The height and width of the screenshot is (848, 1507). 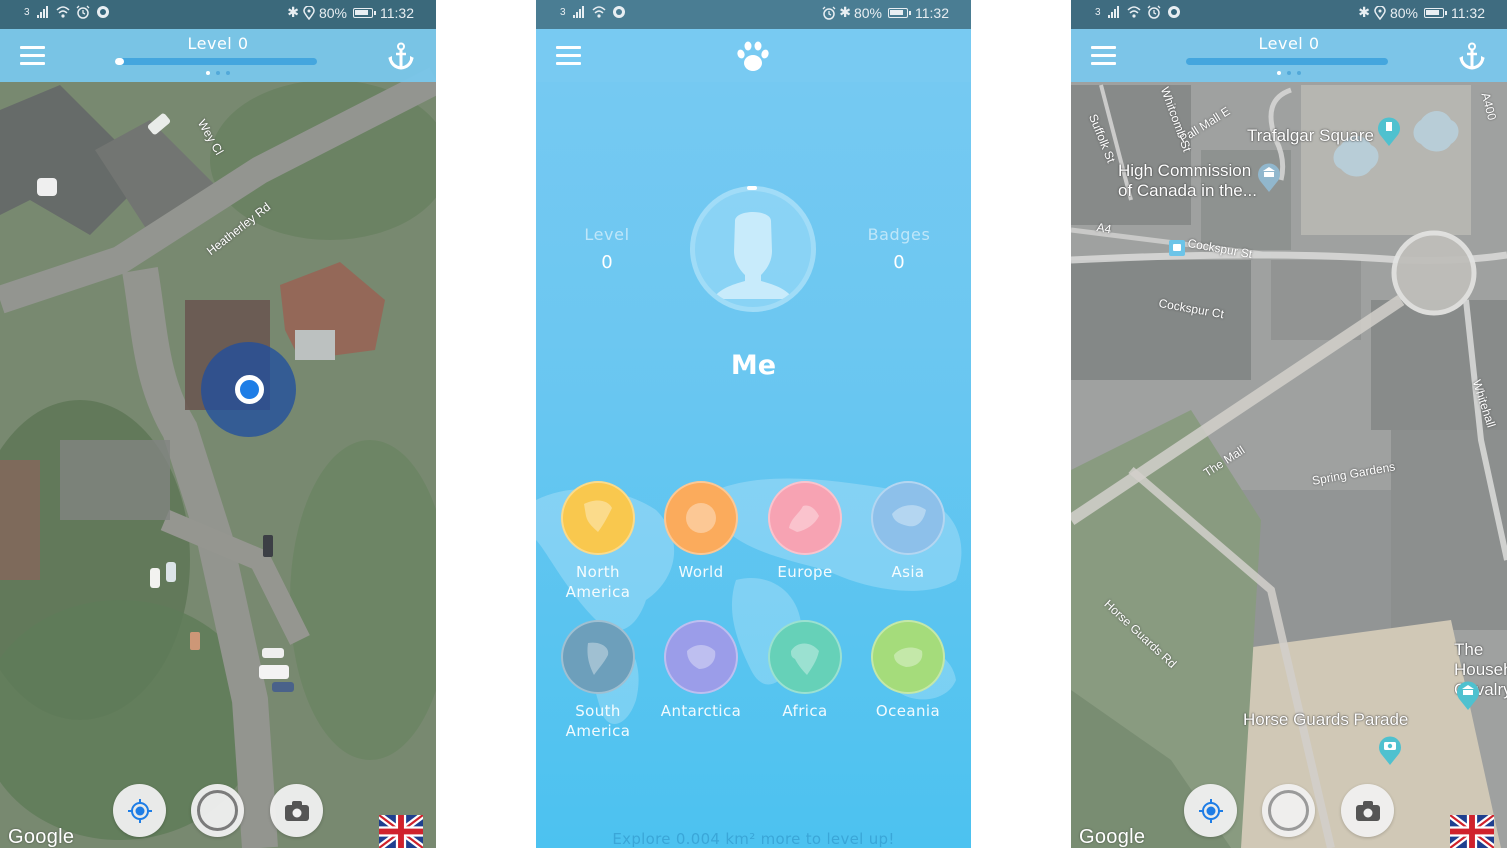 What do you see at coordinates (805, 711) in the screenshot?
I see `continent-badge-label: Africa` at bounding box center [805, 711].